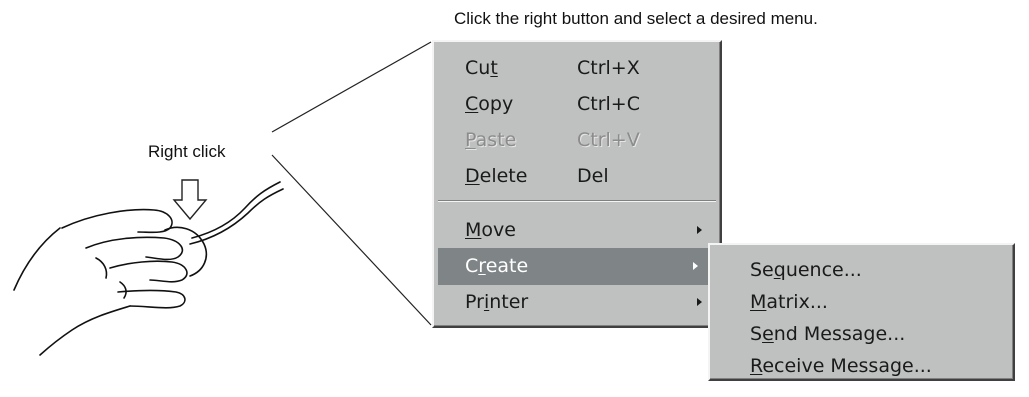  What do you see at coordinates (593, 176) in the screenshot?
I see `shortcut-label: Del` at bounding box center [593, 176].